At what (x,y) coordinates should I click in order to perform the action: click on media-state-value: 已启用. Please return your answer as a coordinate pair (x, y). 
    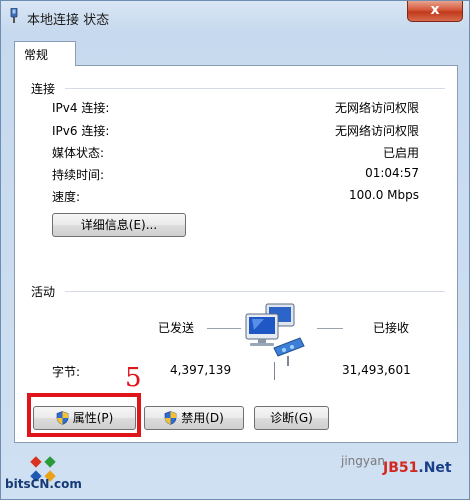
    Looking at the image, I should click on (400, 153).